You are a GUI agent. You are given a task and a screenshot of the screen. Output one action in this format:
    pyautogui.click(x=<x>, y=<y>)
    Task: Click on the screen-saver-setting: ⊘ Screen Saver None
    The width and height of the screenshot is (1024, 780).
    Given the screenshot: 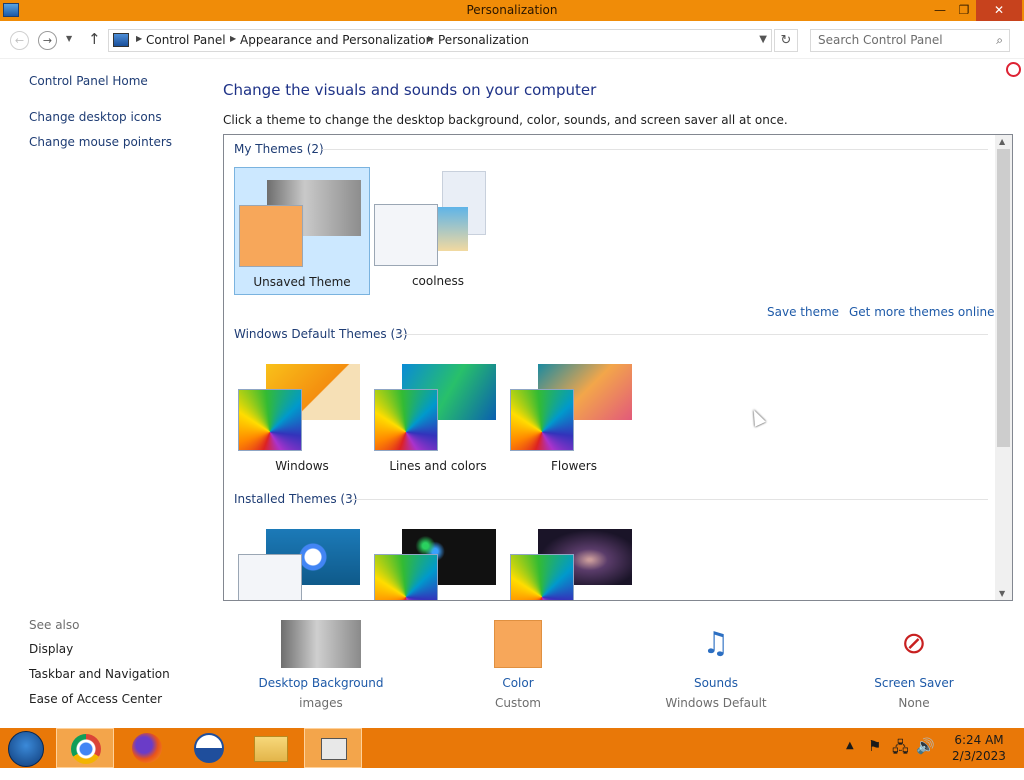 What is the action you would take?
    pyautogui.click(x=914, y=665)
    